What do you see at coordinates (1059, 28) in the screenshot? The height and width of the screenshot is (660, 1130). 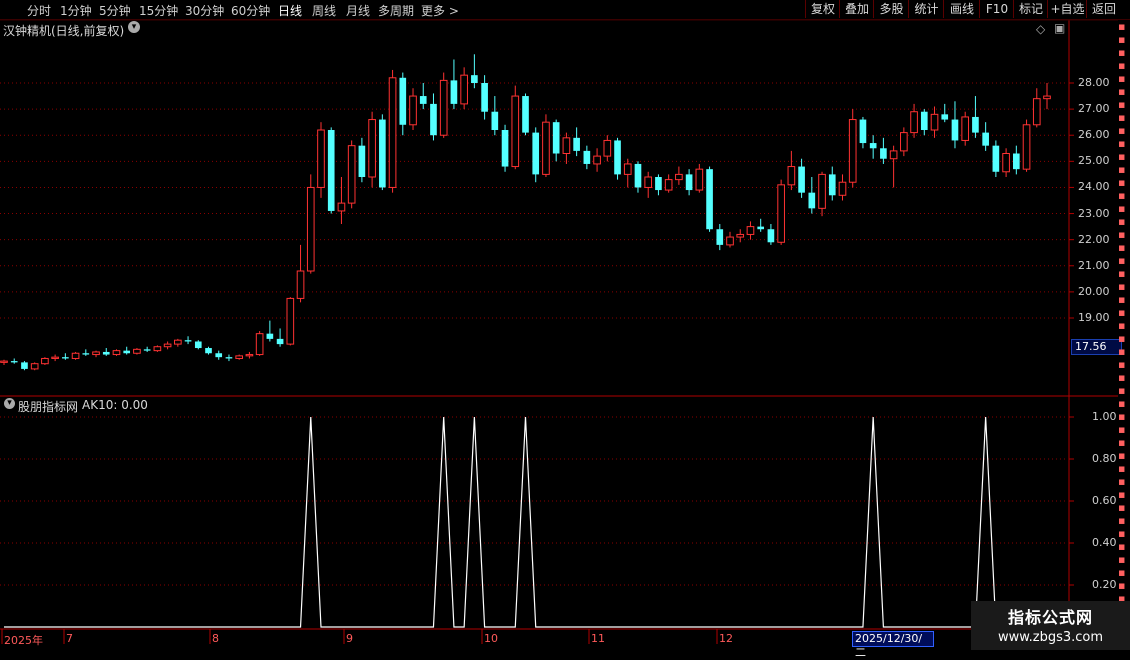 I see `panel-toggle-icon: ▣` at bounding box center [1059, 28].